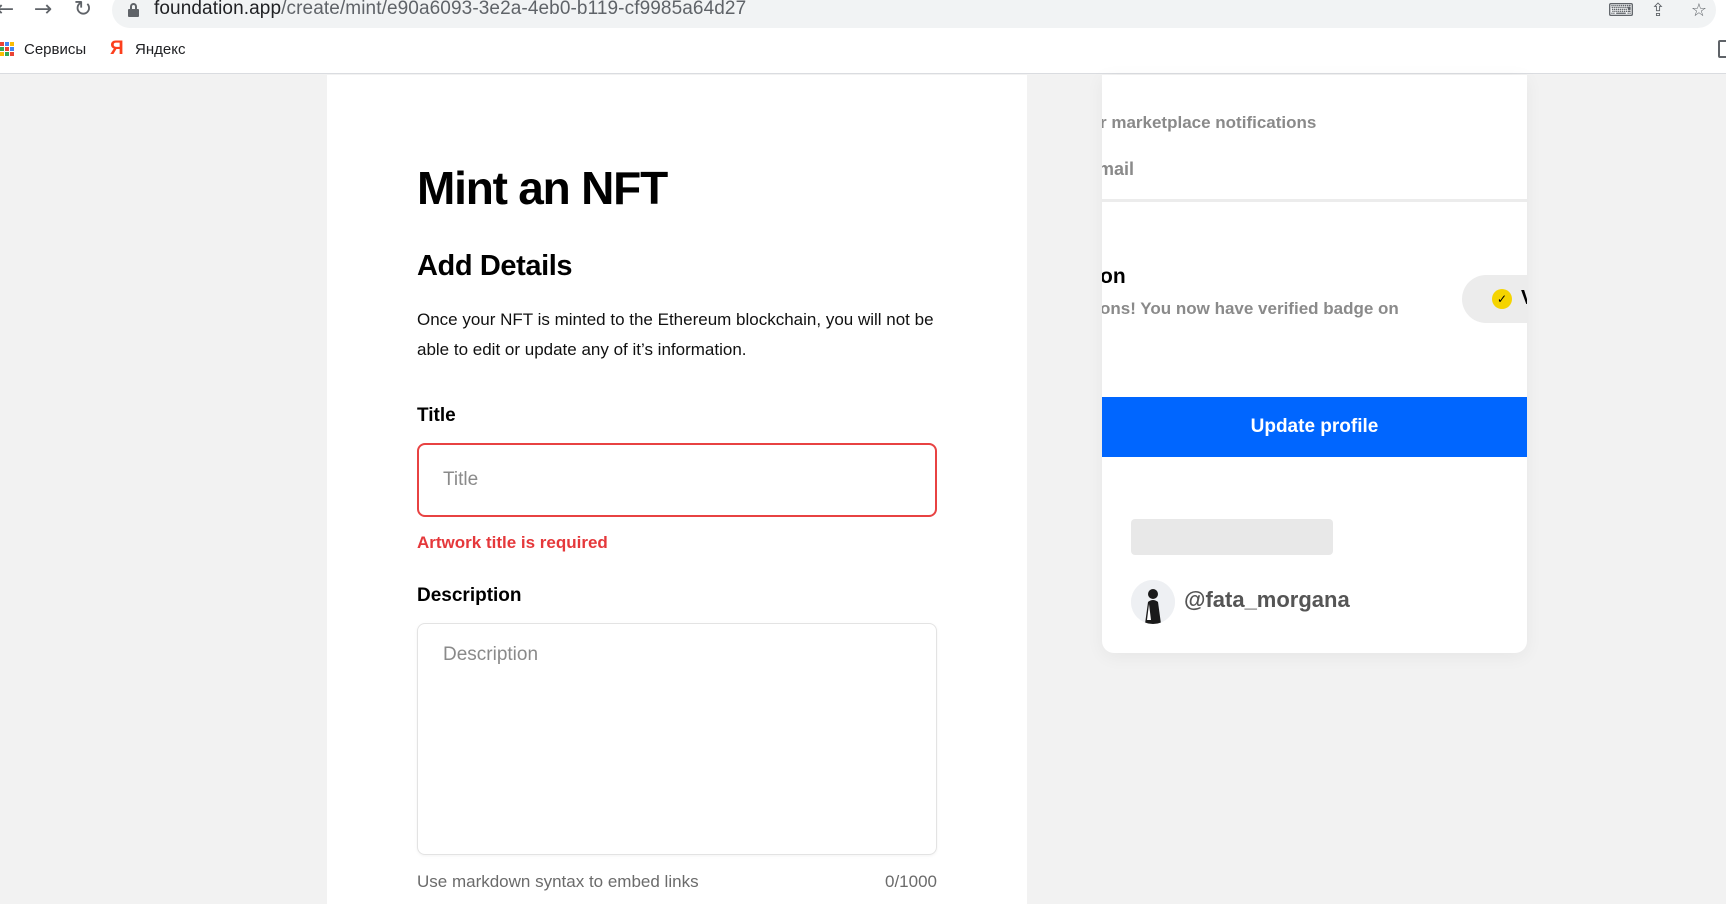  Describe the element at coordinates (558, 881) in the screenshot. I see `description-hint: Use markdown syntax to embed links` at that location.